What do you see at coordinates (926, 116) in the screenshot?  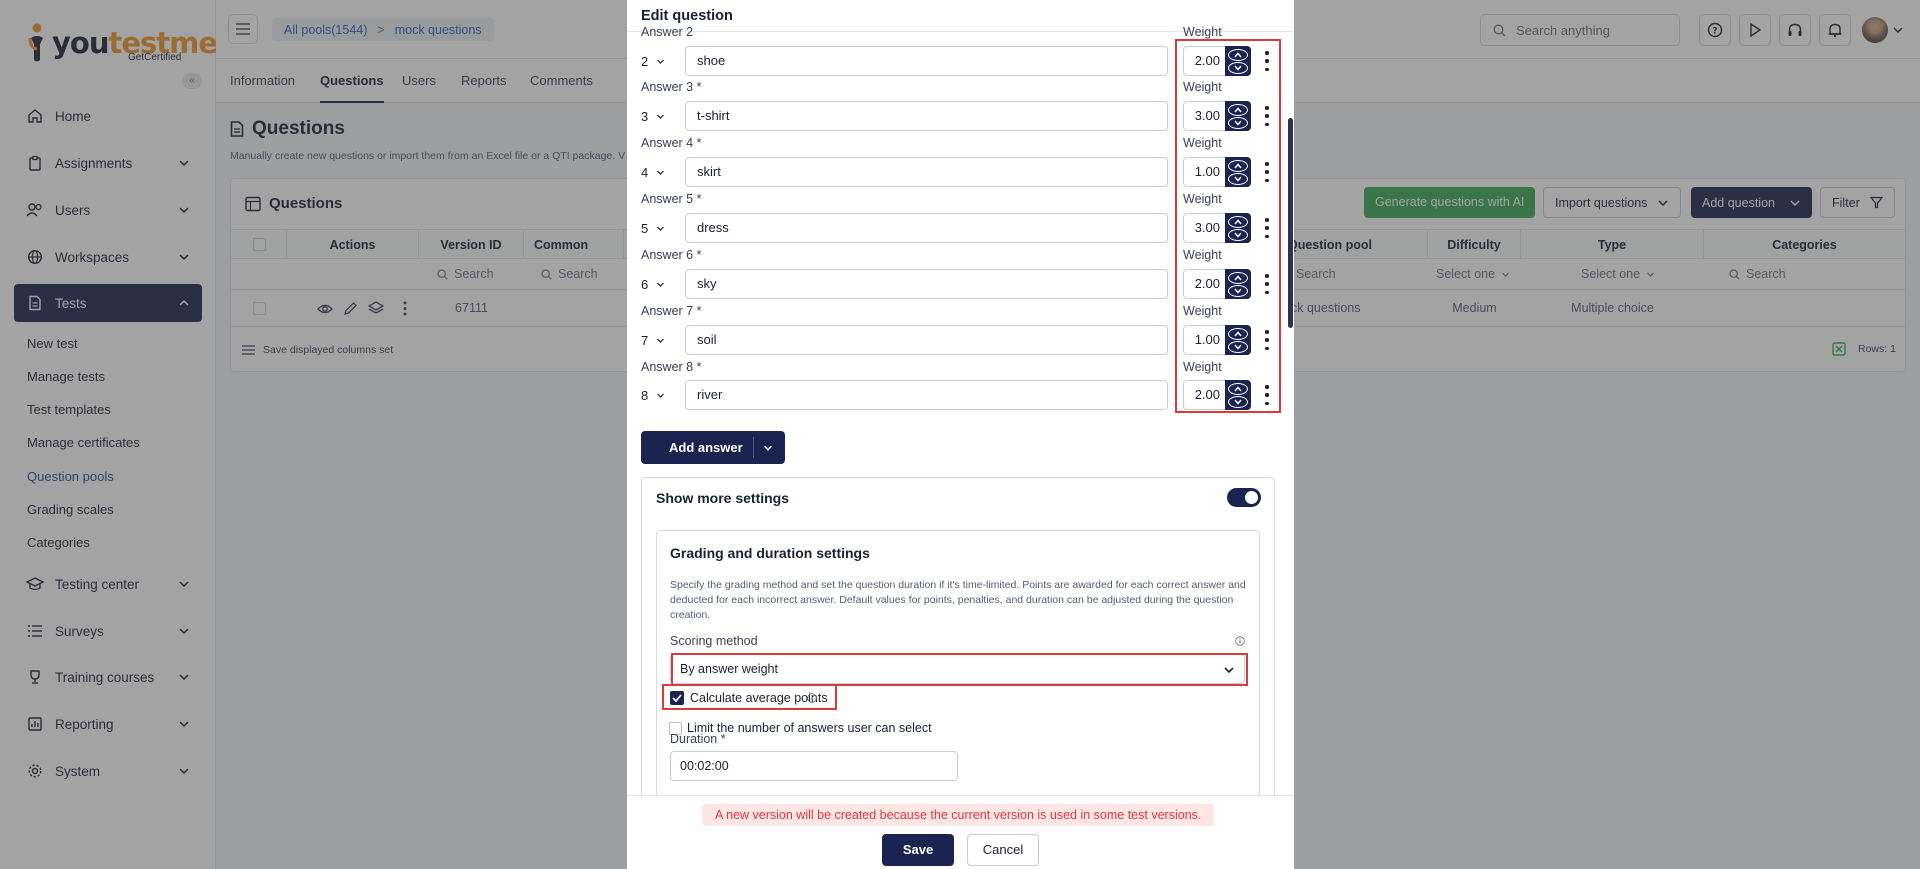 I see `answer-input: t-shirt` at bounding box center [926, 116].